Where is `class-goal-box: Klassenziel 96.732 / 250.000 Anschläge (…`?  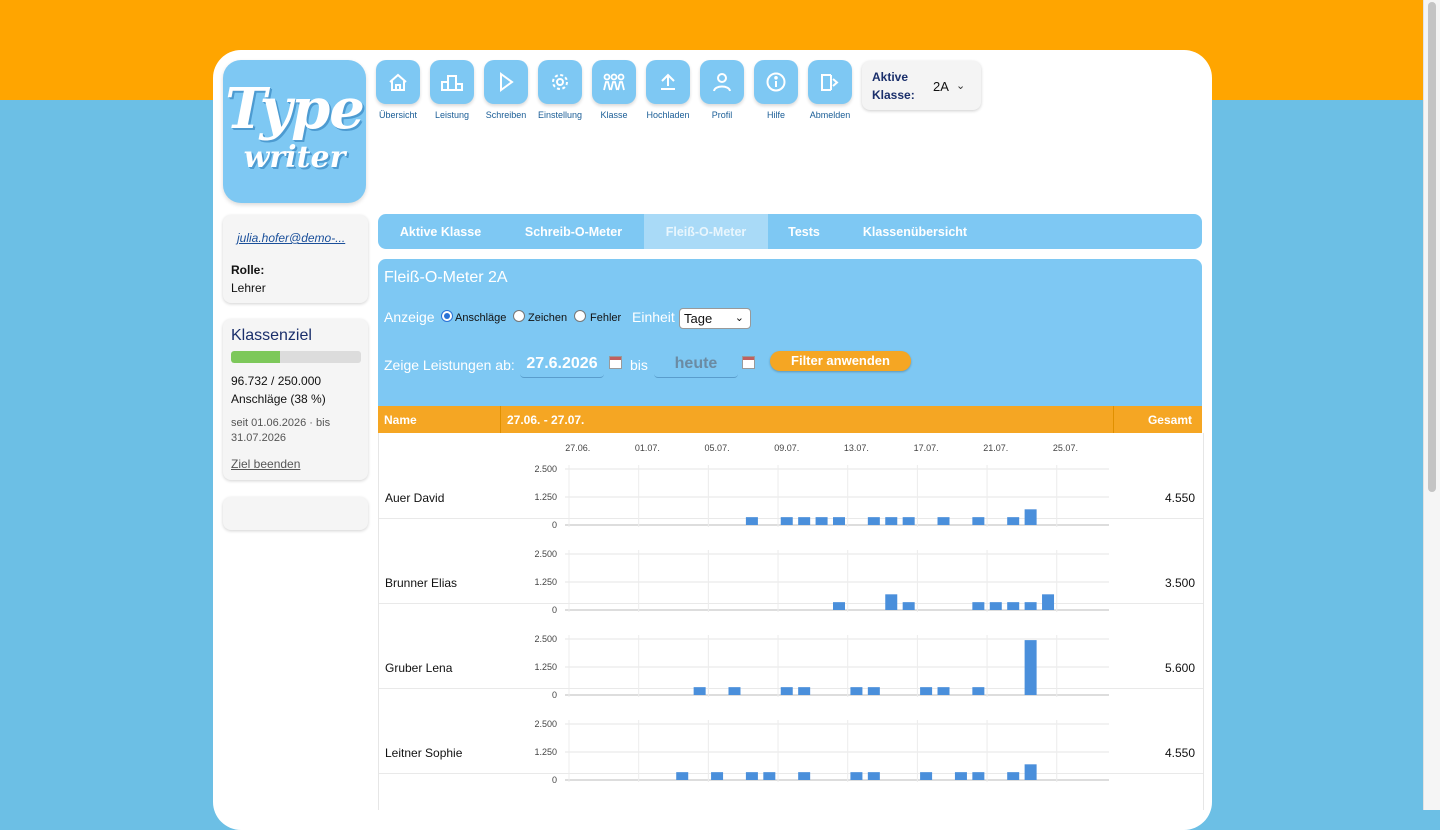
class-goal-box: Klassenziel 96.732 / 250.000 Anschläge (… is located at coordinates (295, 399).